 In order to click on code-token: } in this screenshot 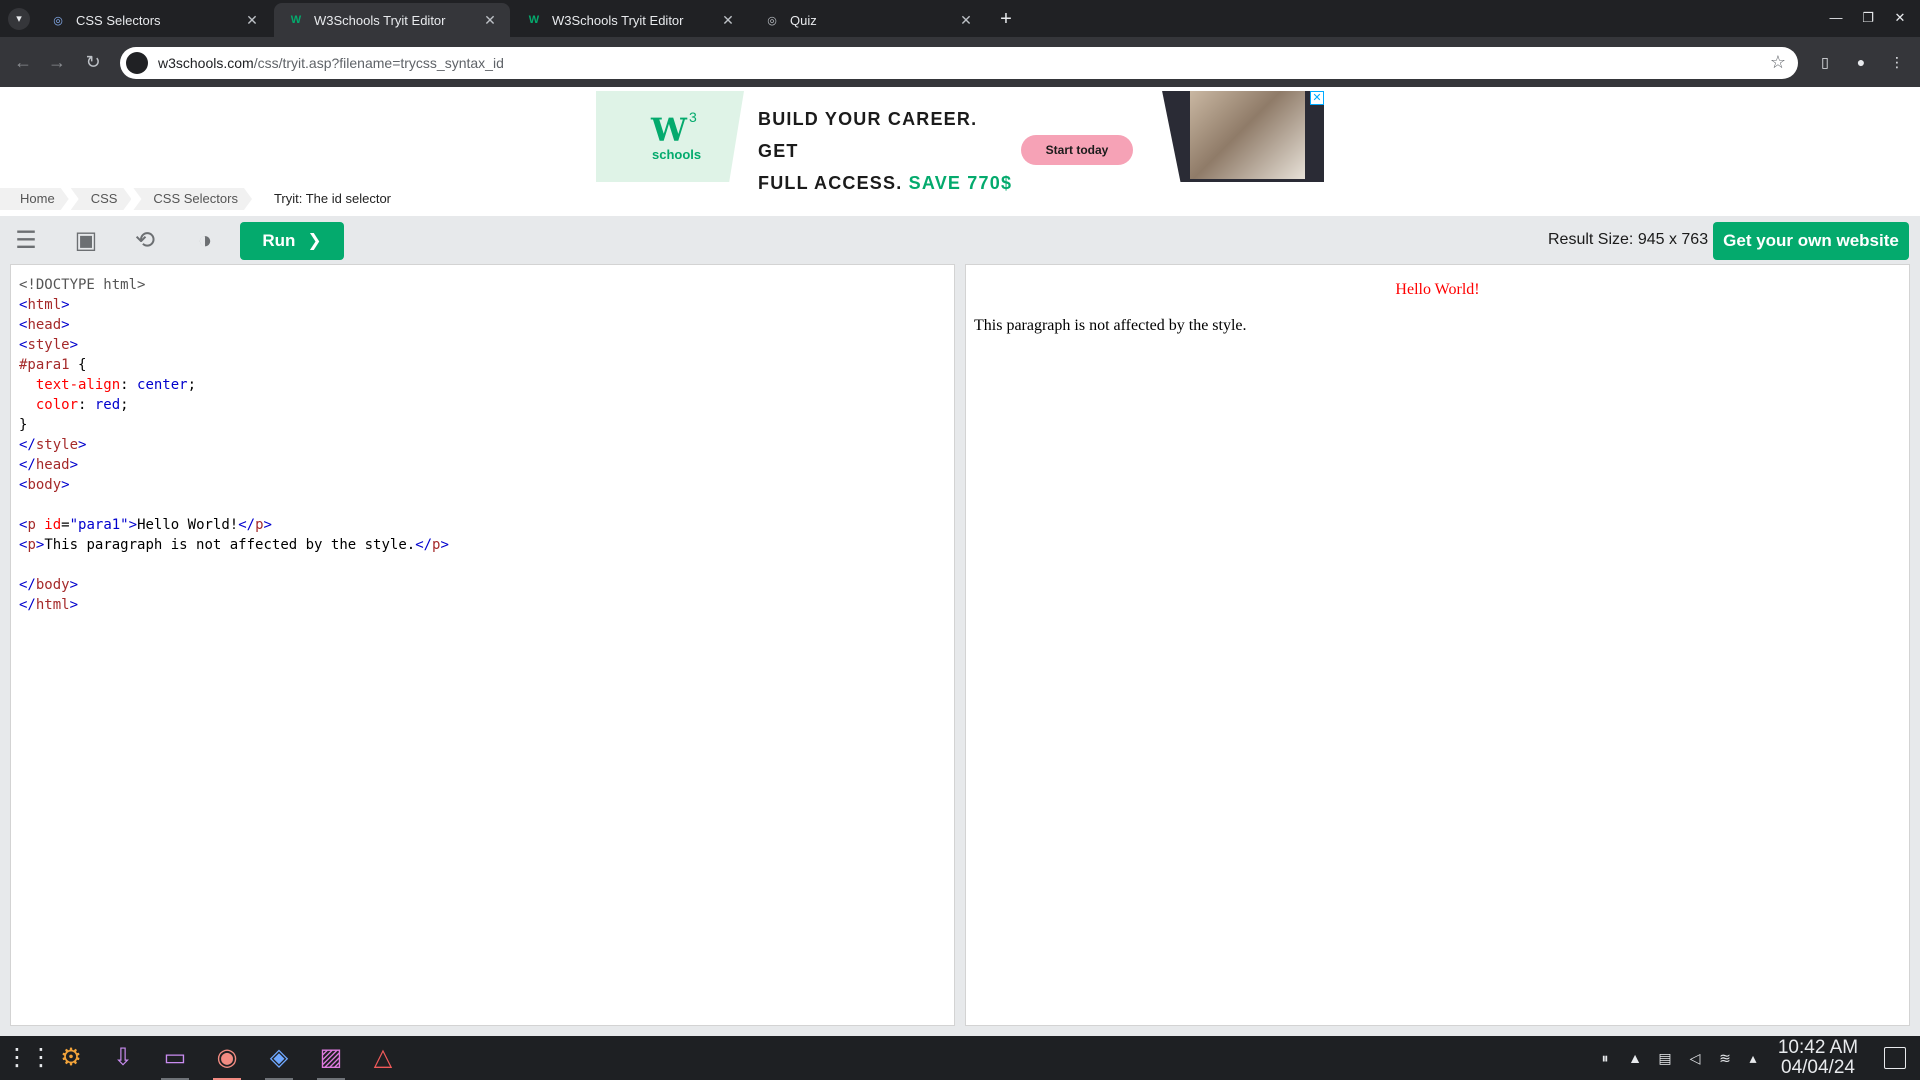, I will do `click(23, 425)`.